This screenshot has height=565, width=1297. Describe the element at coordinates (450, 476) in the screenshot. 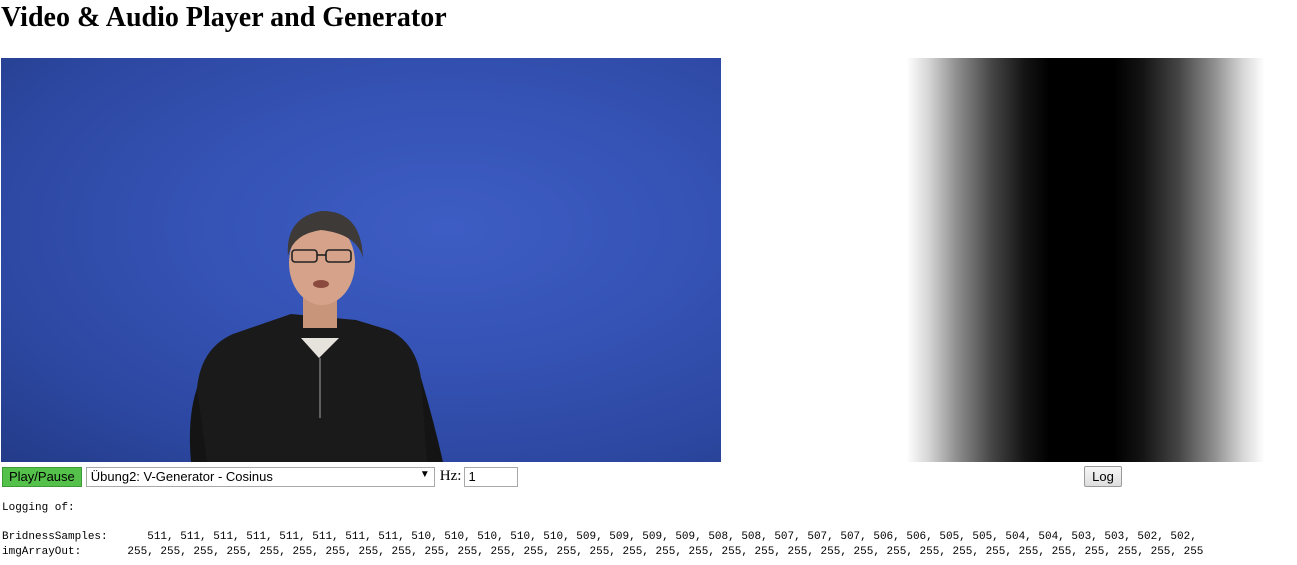

I see `hz-label: Hz:` at that location.